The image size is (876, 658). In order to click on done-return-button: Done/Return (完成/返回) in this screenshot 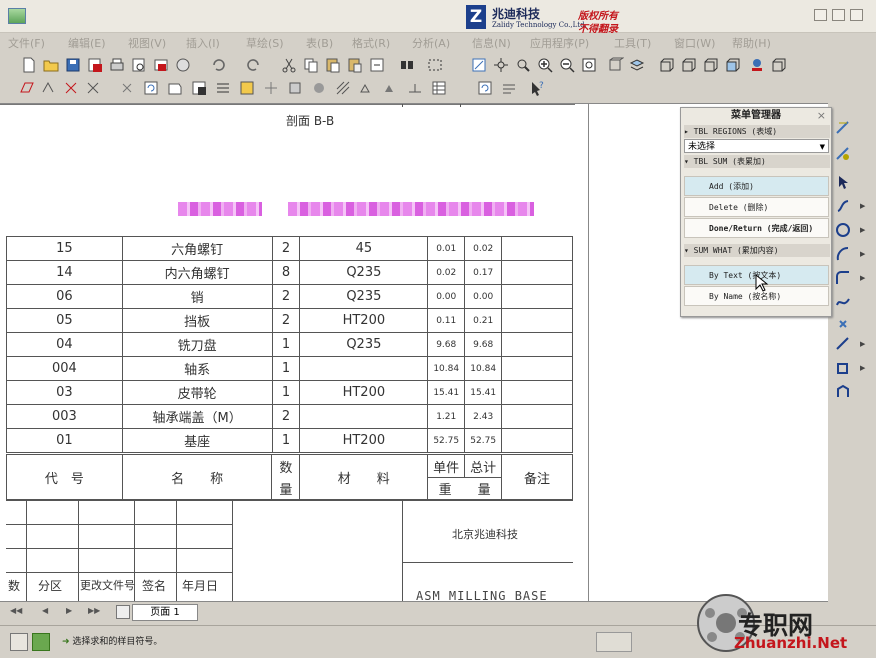, I will do `click(756, 228)`.